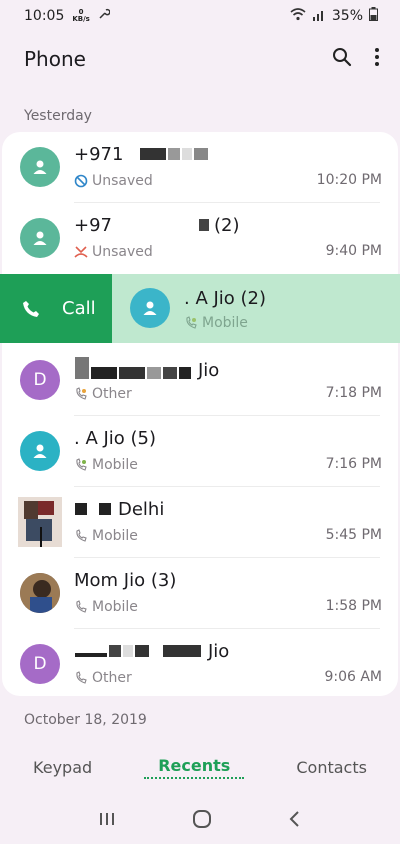 The image size is (400, 844). Describe the element at coordinates (200, 59) in the screenshot. I see `app-bar: Phone` at that location.